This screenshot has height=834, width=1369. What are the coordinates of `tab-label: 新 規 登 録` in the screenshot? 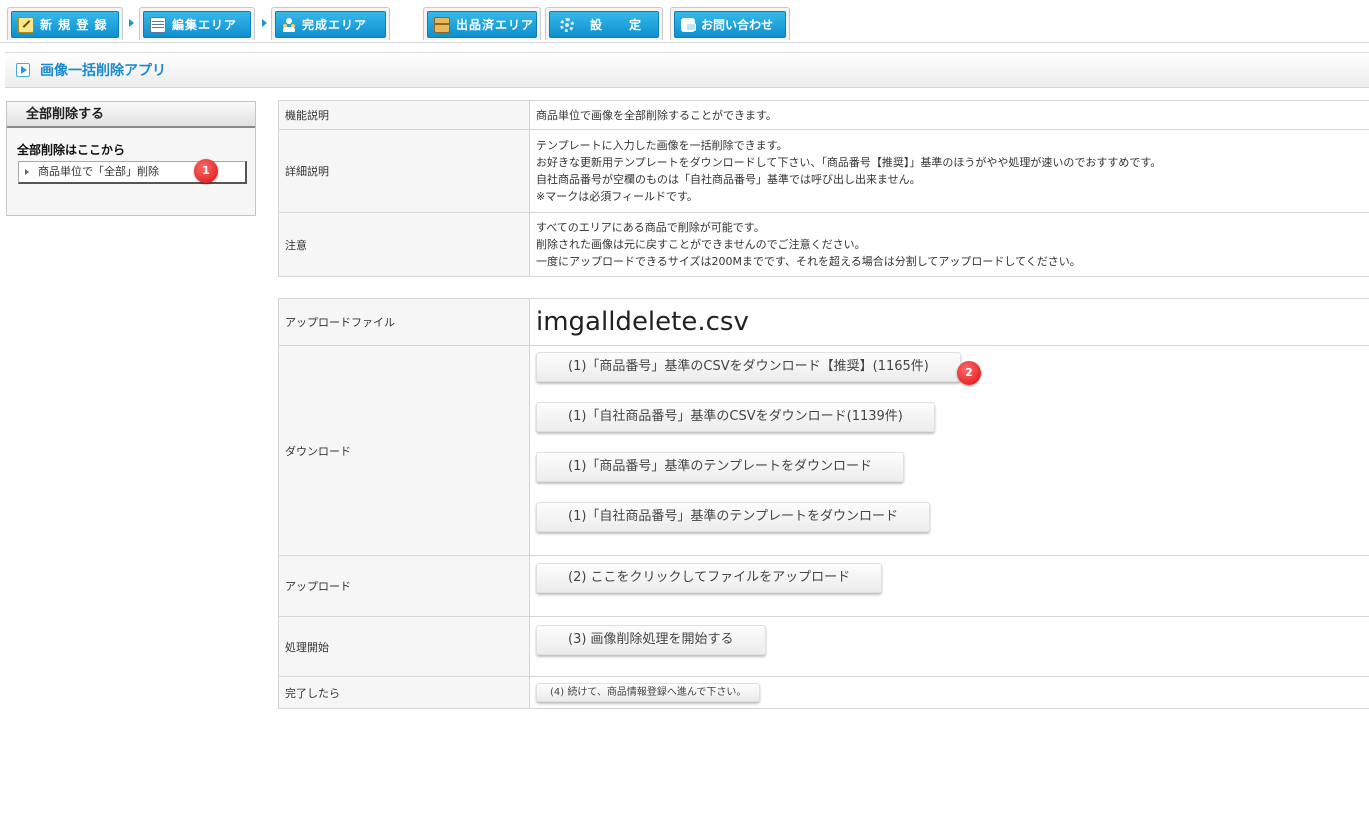 It's located at (74, 25).